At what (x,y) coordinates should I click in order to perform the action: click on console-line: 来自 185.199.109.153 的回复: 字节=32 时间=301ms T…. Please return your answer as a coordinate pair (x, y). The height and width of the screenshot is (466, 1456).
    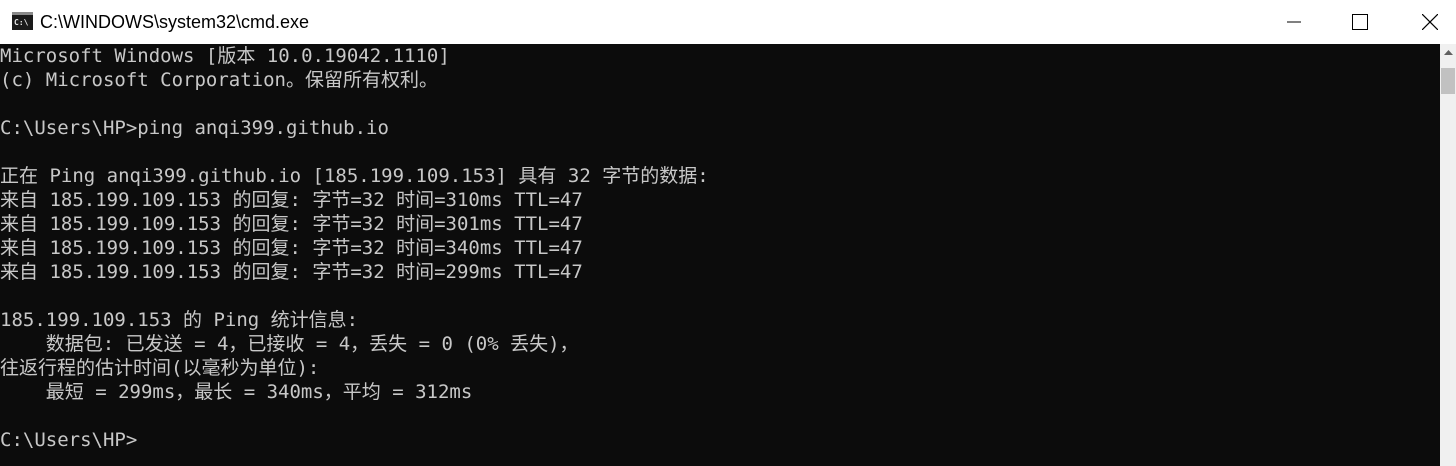
    Looking at the image, I should click on (291, 224).